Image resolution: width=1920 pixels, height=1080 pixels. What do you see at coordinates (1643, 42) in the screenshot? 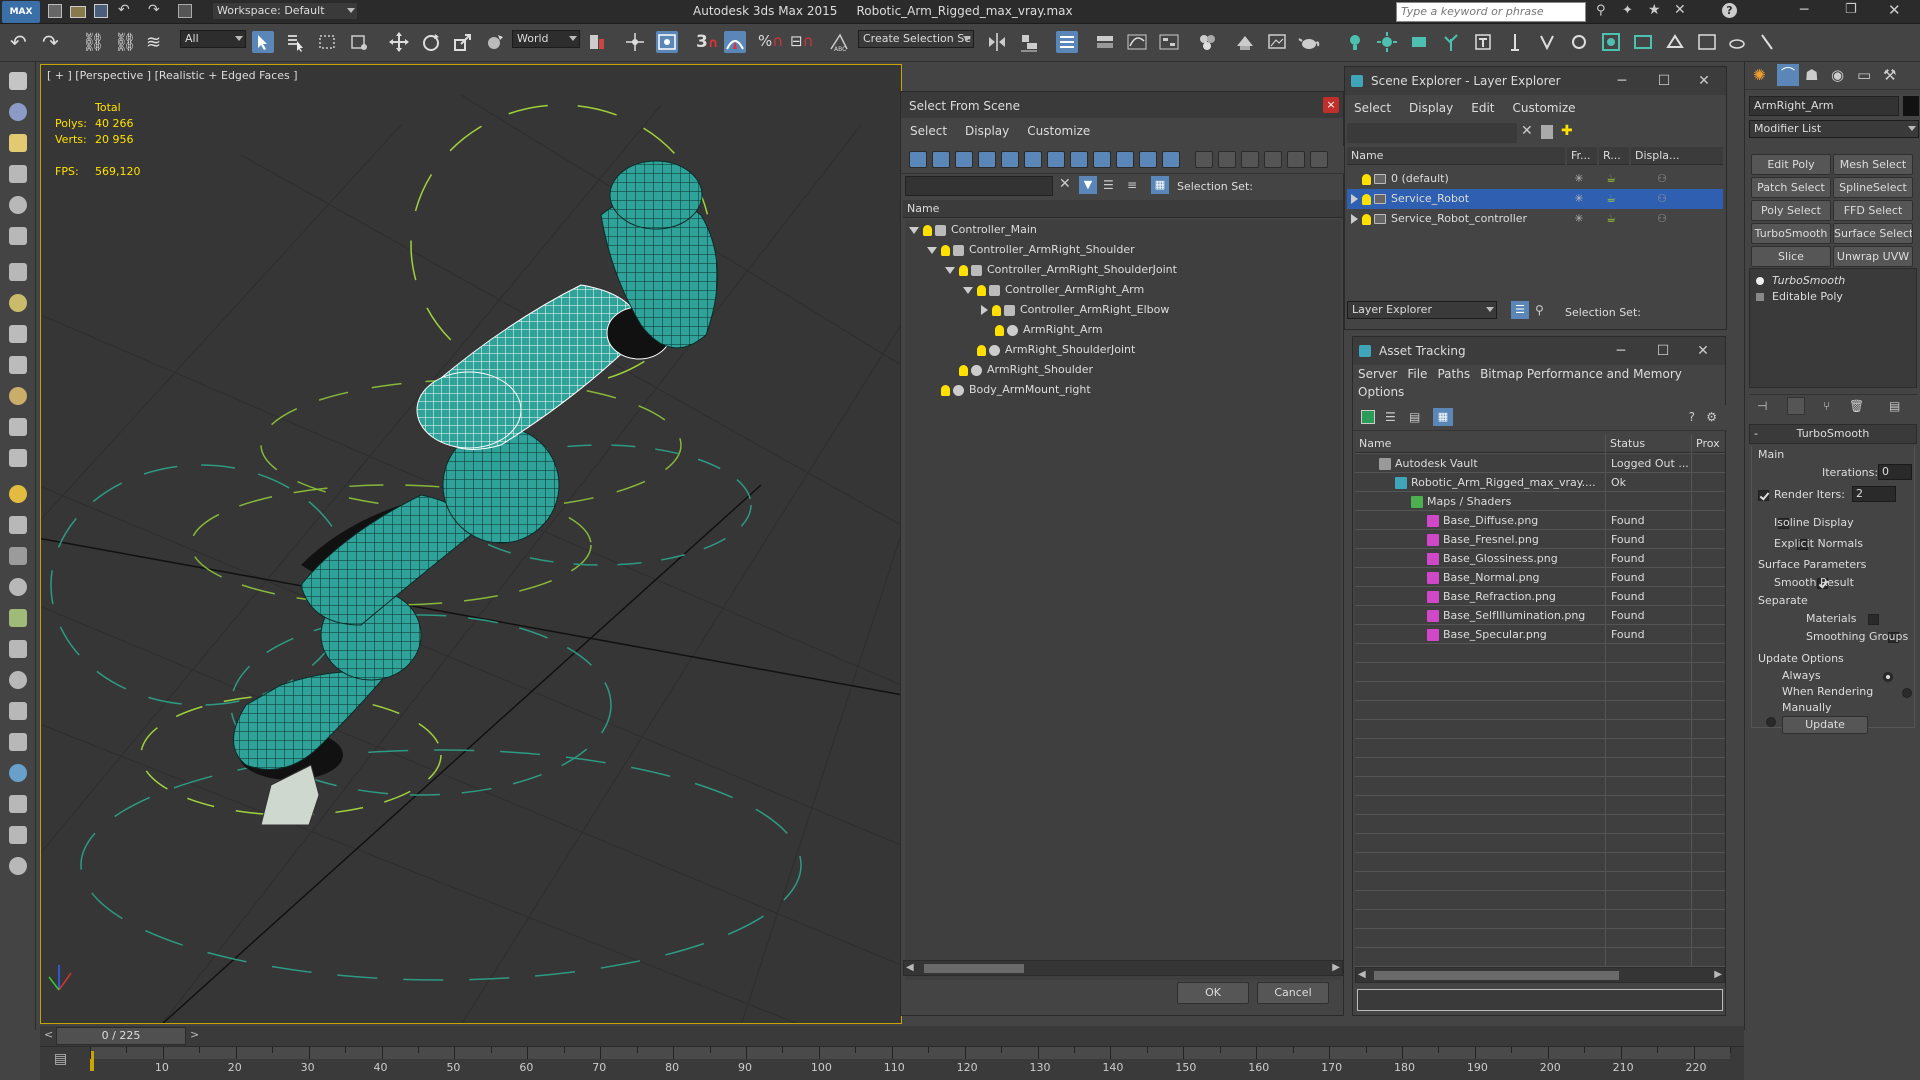
I see `display-button` at bounding box center [1643, 42].